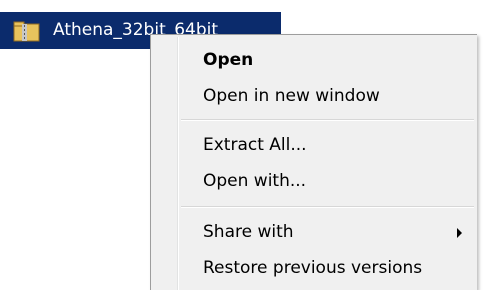 This screenshot has width=494, height=290. What do you see at coordinates (228, 60) in the screenshot?
I see `menu-item-label: Open` at bounding box center [228, 60].